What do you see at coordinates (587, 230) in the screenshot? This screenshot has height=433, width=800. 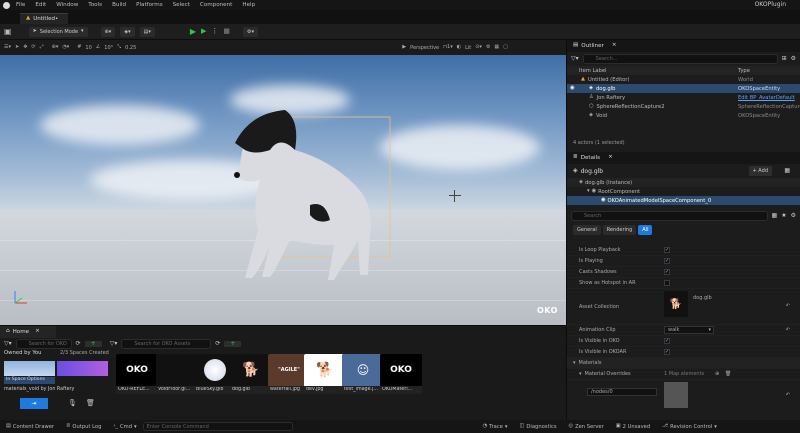 I see `filter-general: General` at bounding box center [587, 230].